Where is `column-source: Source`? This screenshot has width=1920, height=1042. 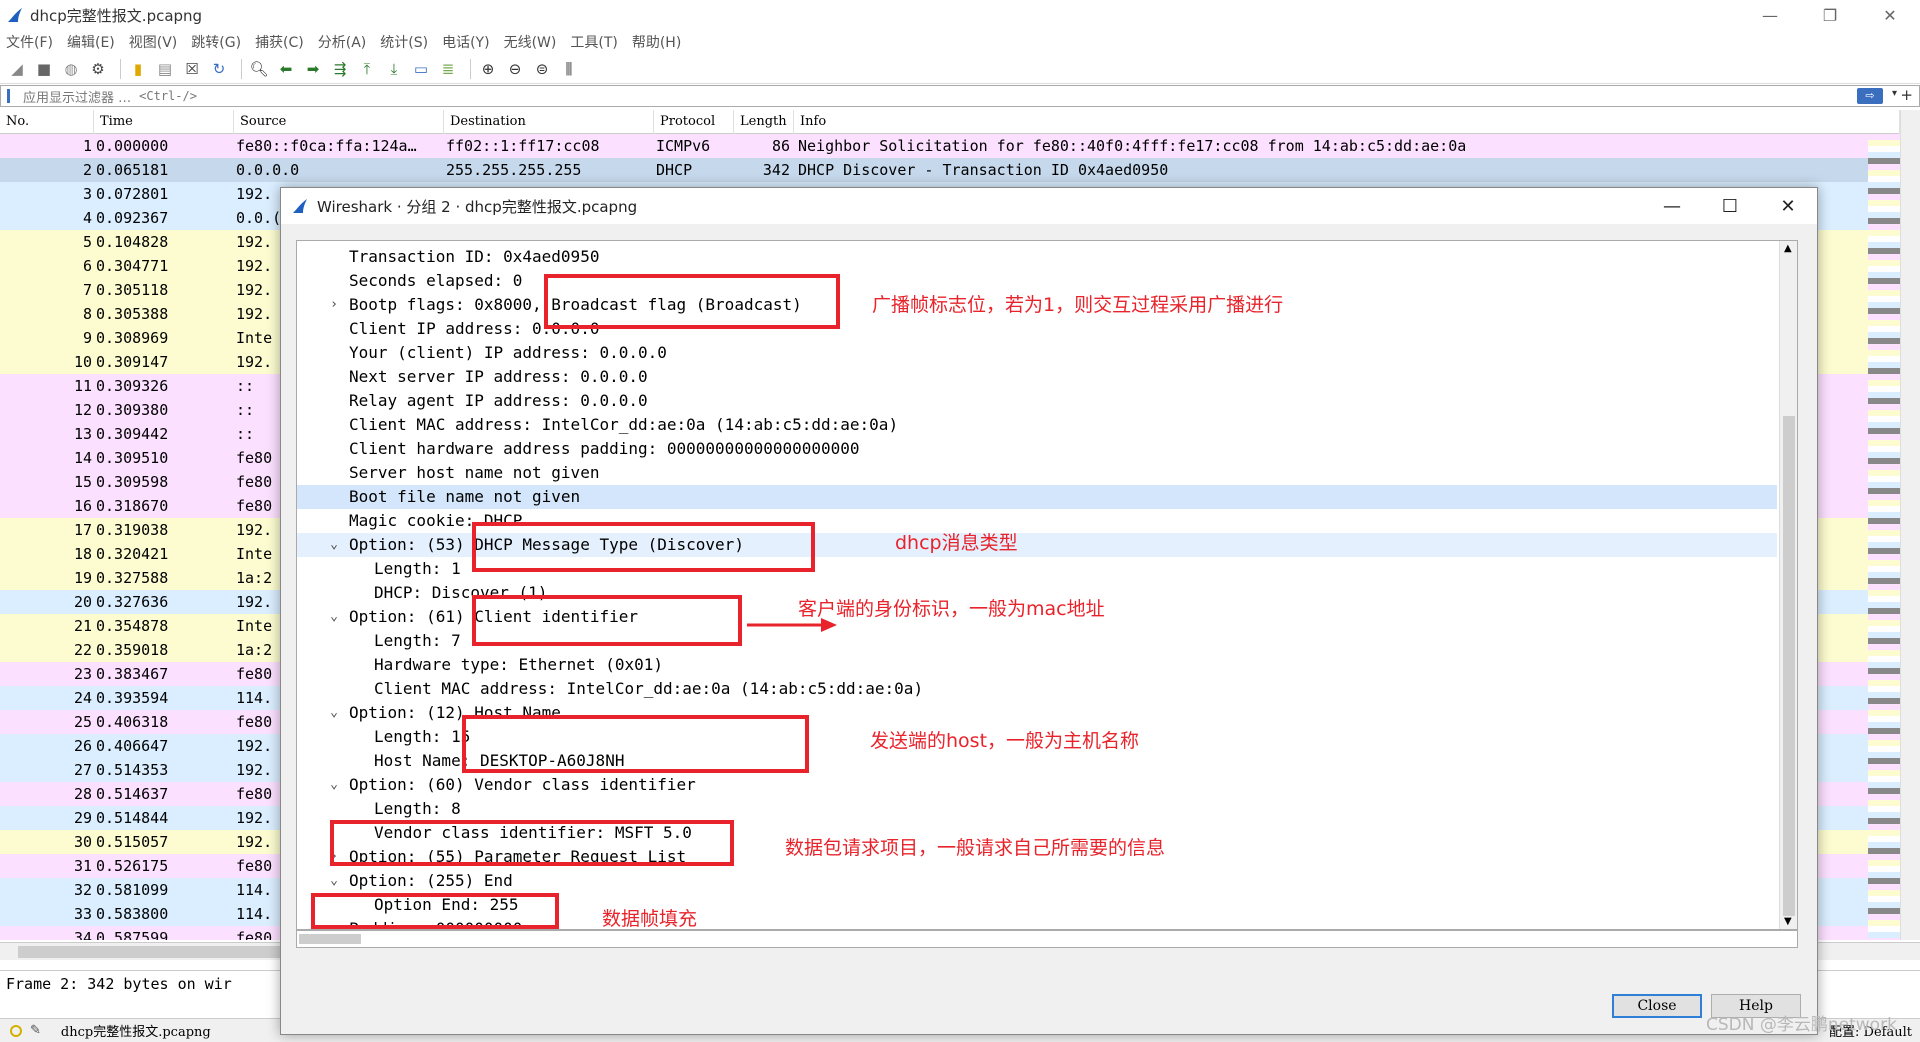 column-source: Source is located at coordinates (339, 122).